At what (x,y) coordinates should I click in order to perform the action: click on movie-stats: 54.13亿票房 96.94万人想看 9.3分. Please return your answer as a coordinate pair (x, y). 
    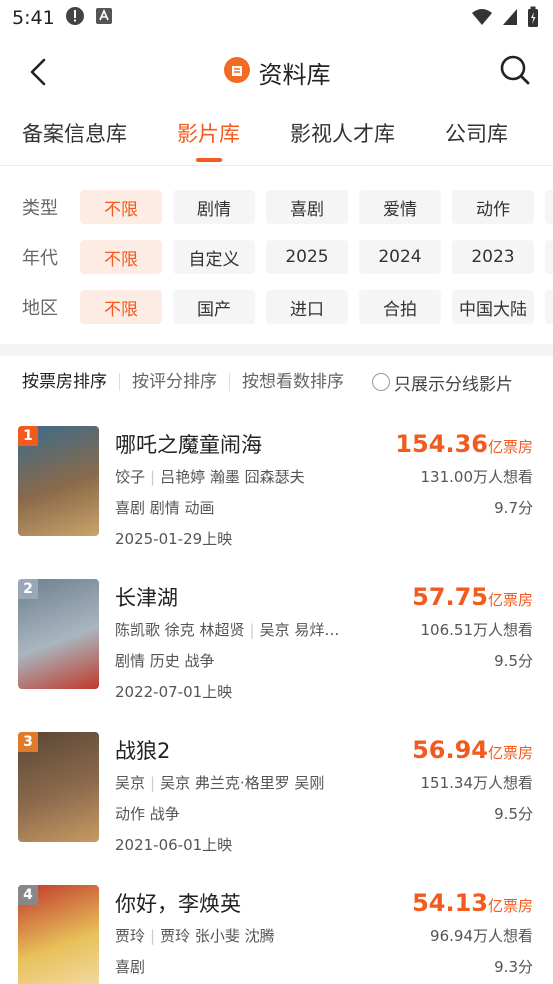
    Looking at the image, I should click on (472, 934).